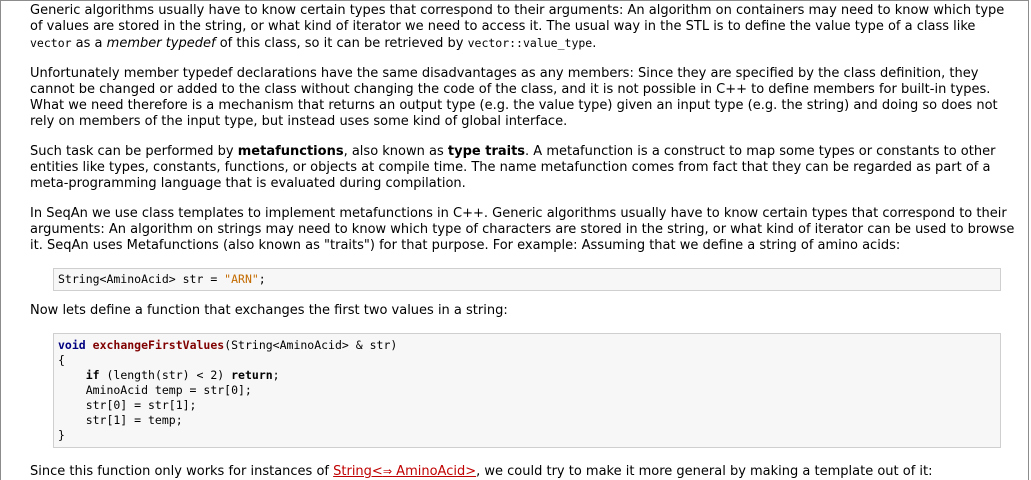  Describe the element at coordinates (165, 375) in the screenshot. I see `code-text: (length(str) < 2)` at that location.